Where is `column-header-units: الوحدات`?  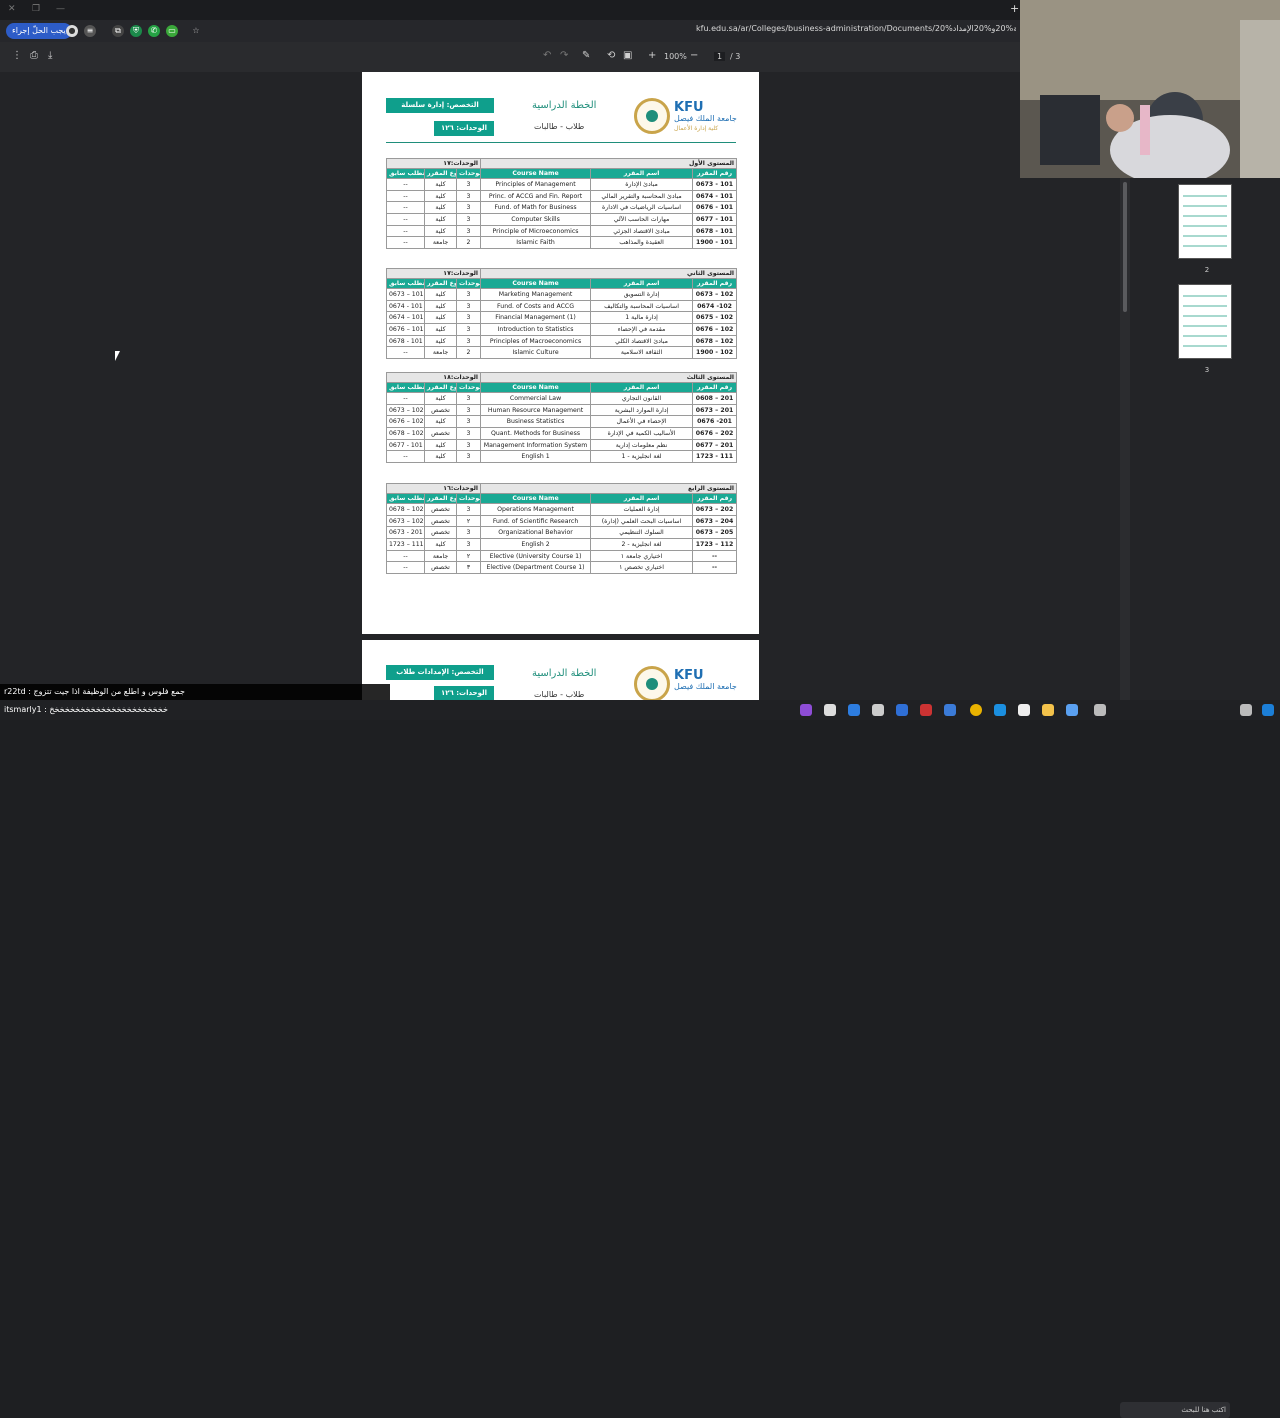
column-header-units: الوحدات is located at coordinates (468, 173).